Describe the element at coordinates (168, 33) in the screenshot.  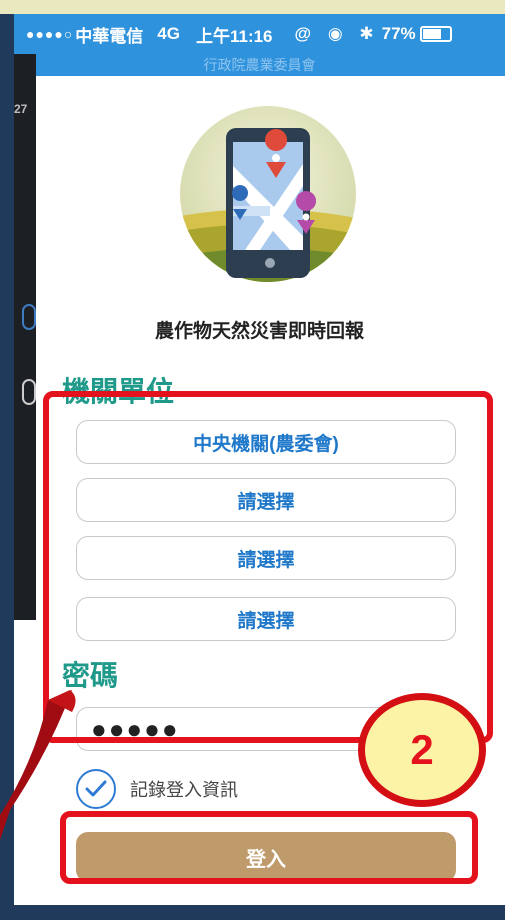
I see `network-type: 4G` at that location.